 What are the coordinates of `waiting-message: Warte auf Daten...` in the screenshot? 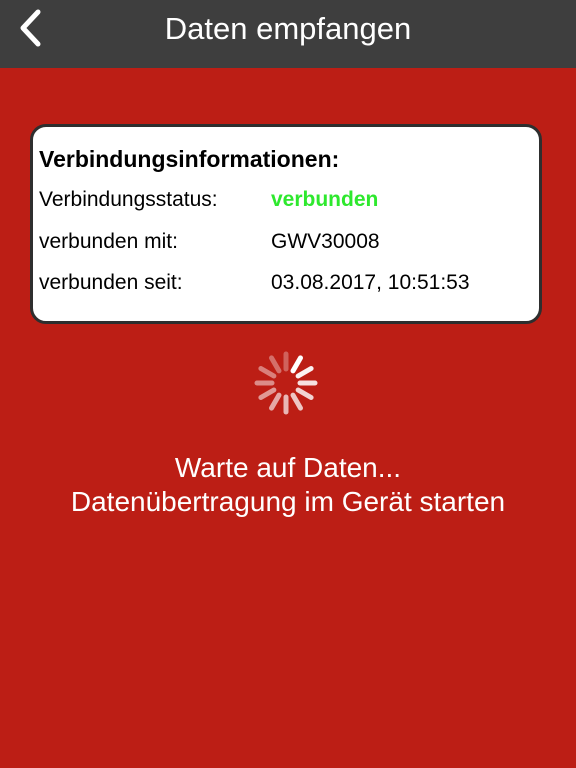 It's located at (288, 467).